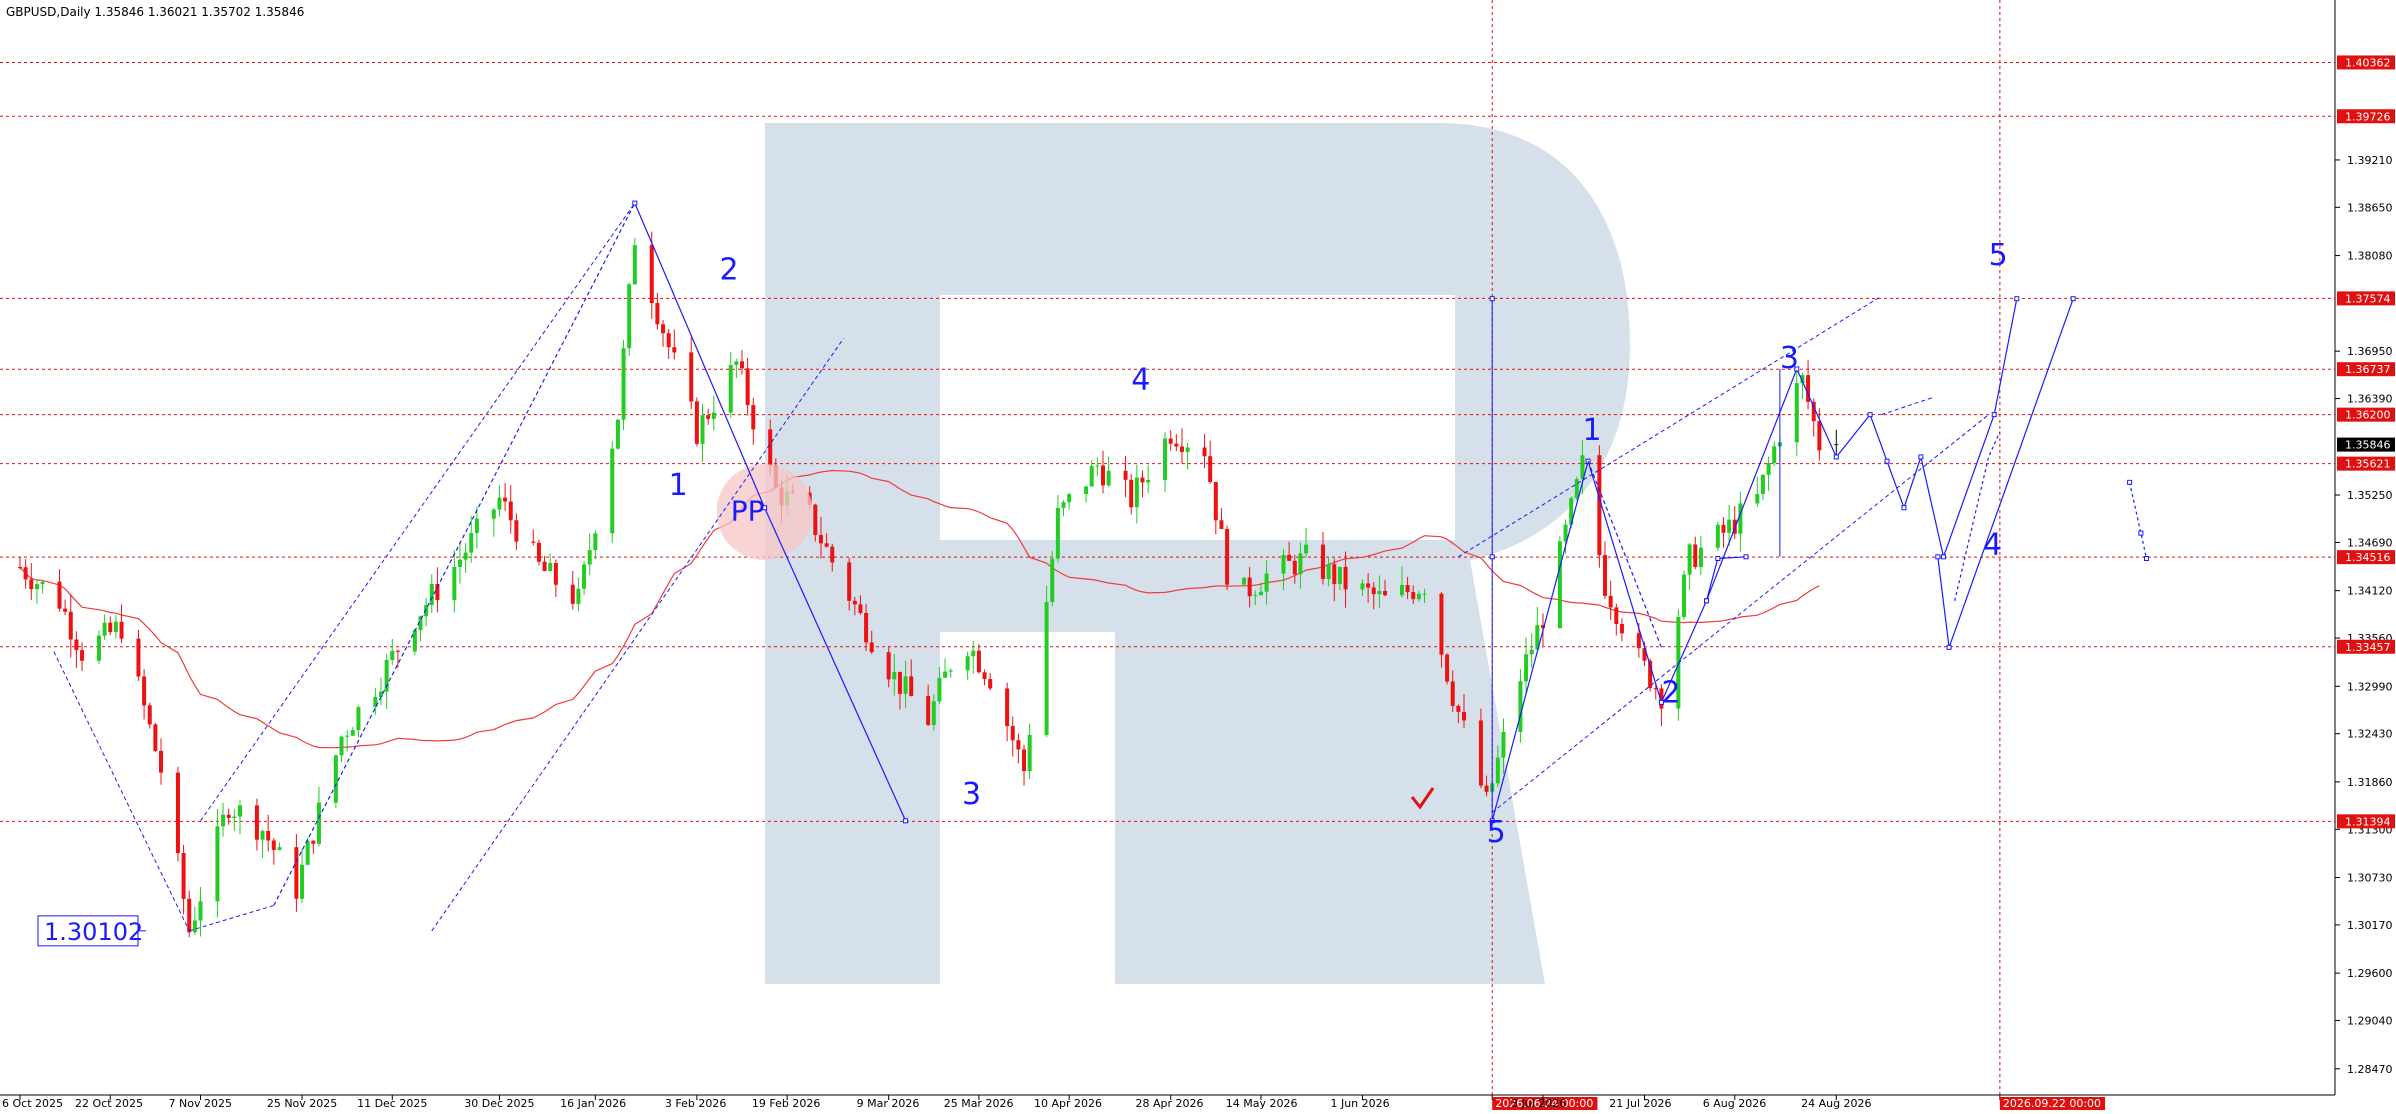  I want to click on price-tick-label: 1.29040, so click(2370, 1021).